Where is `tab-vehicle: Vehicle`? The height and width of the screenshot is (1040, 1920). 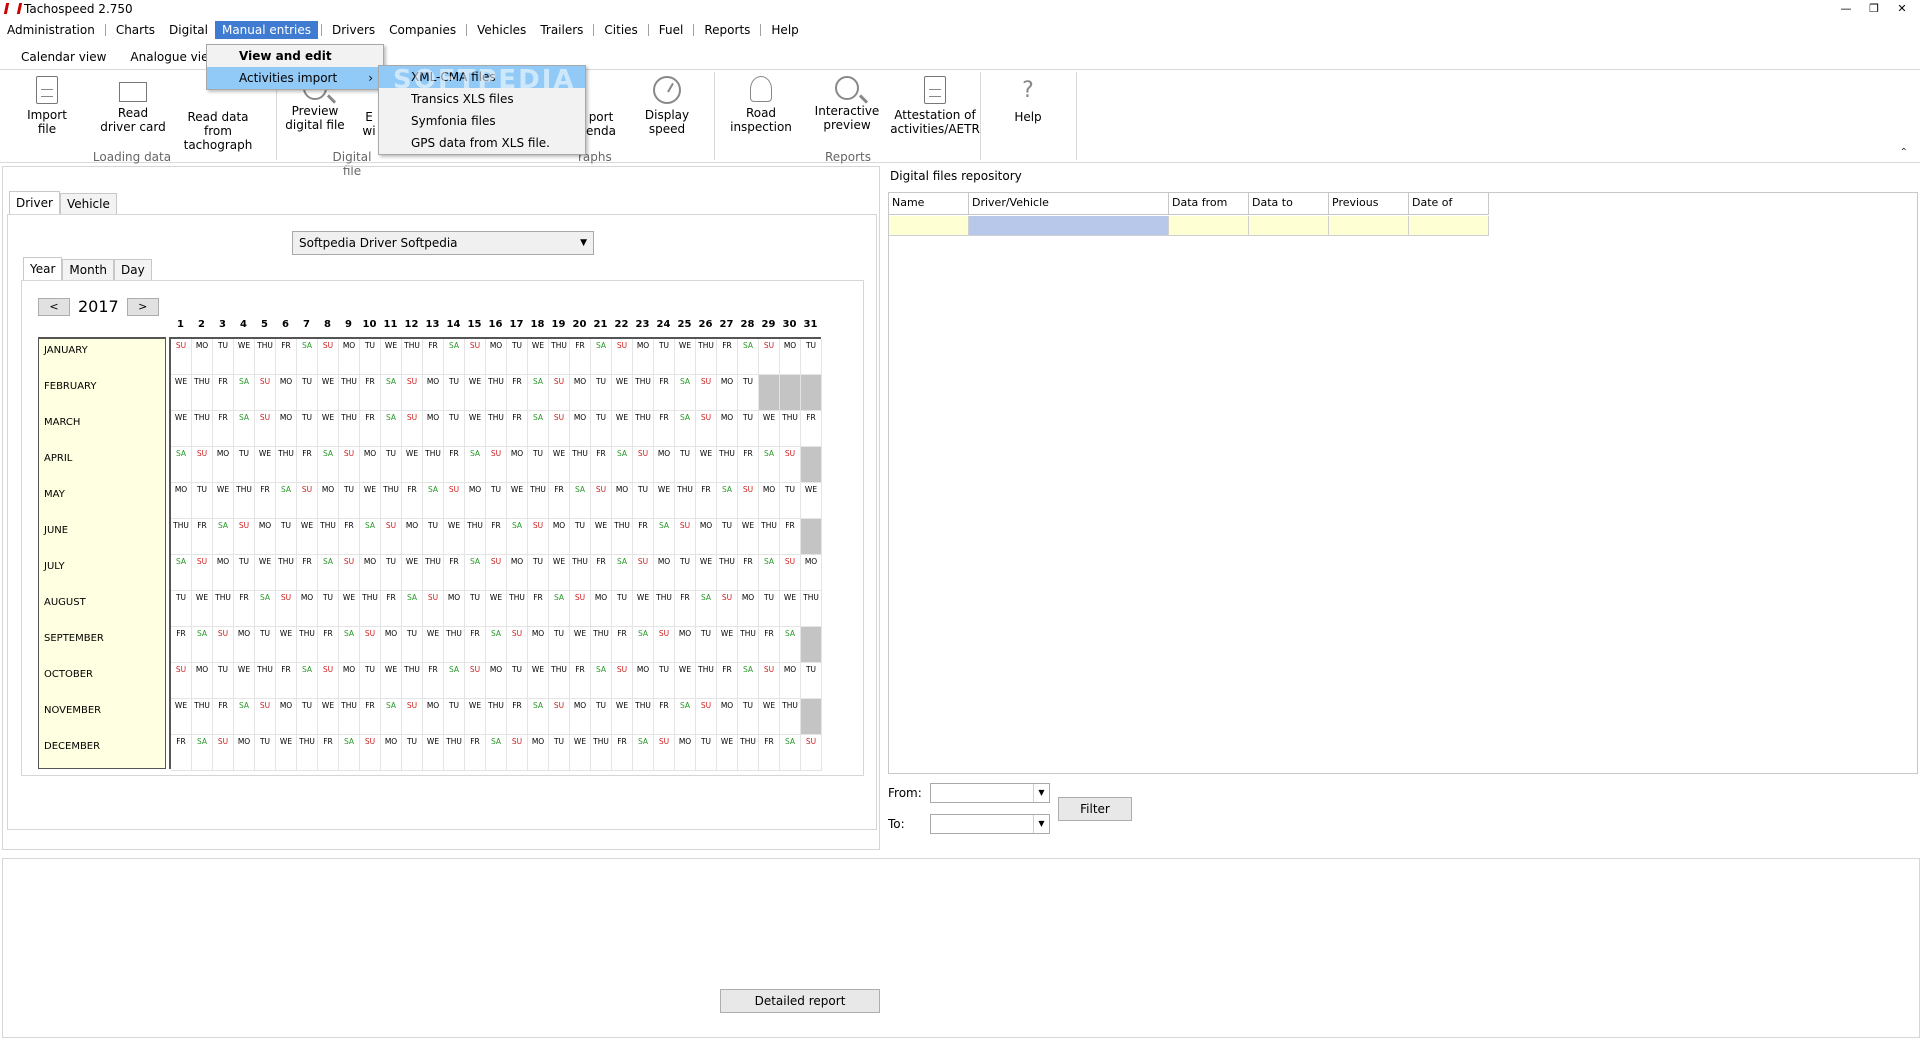 tab-vehicle: Vehicle is located at coordinates (88, 203).